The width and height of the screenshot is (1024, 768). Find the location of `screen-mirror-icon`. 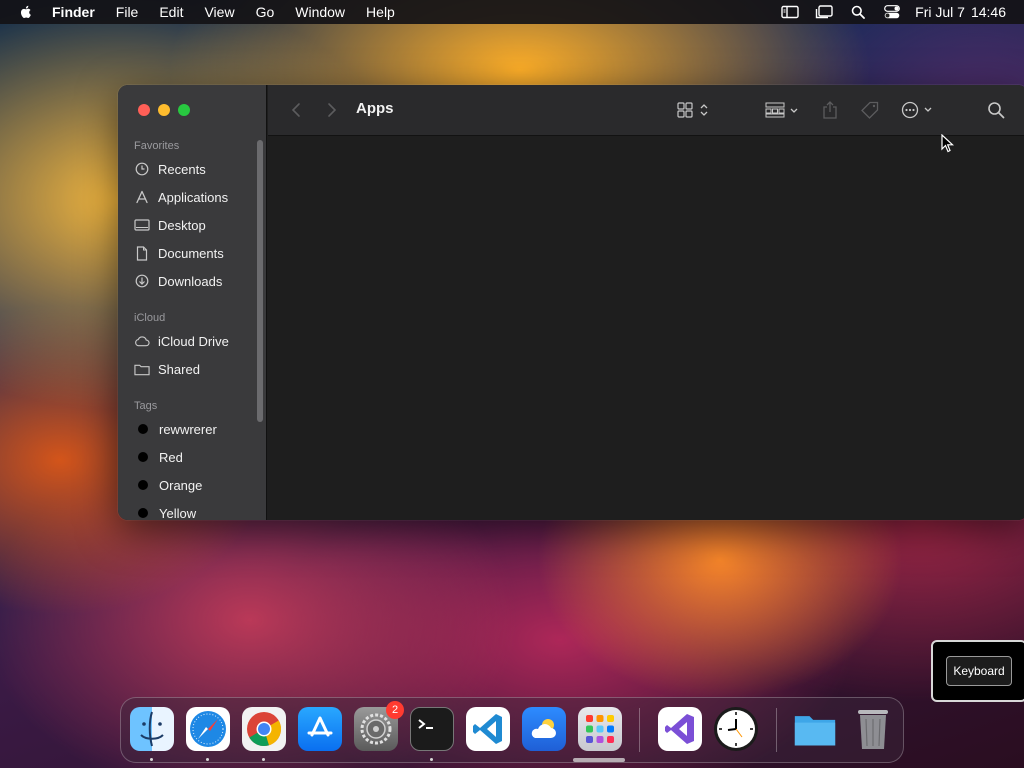

screen-mirror-icon is located at coordinates (790, 12).